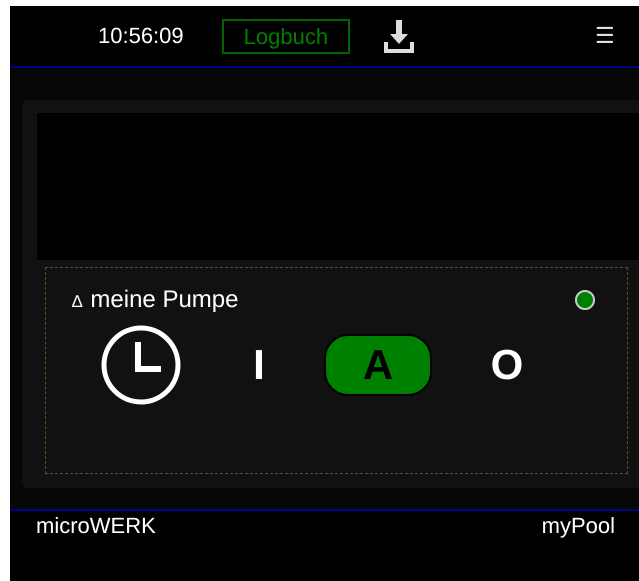 This screenshot has width=639, height=581. I want to click on mode-button: O, so click(507, 365).